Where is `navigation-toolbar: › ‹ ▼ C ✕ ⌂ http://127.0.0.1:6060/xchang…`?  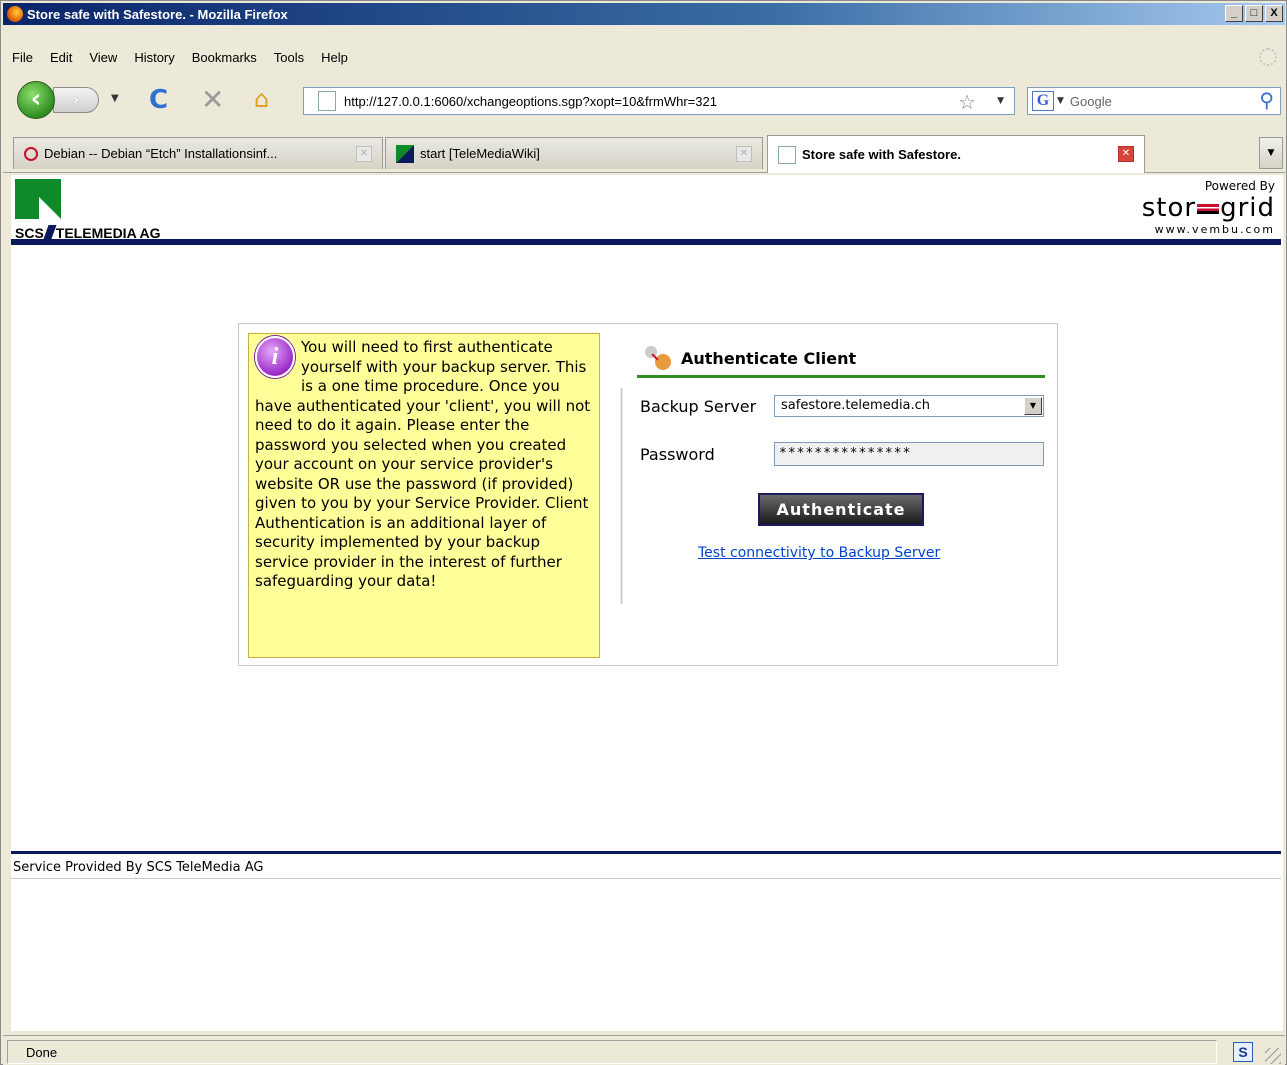 navigation-toolbar: › ‹ ▼ C ✕ ⌂ http://127.0.0.1:6060/xchang… is located at coordinates (644, 101).